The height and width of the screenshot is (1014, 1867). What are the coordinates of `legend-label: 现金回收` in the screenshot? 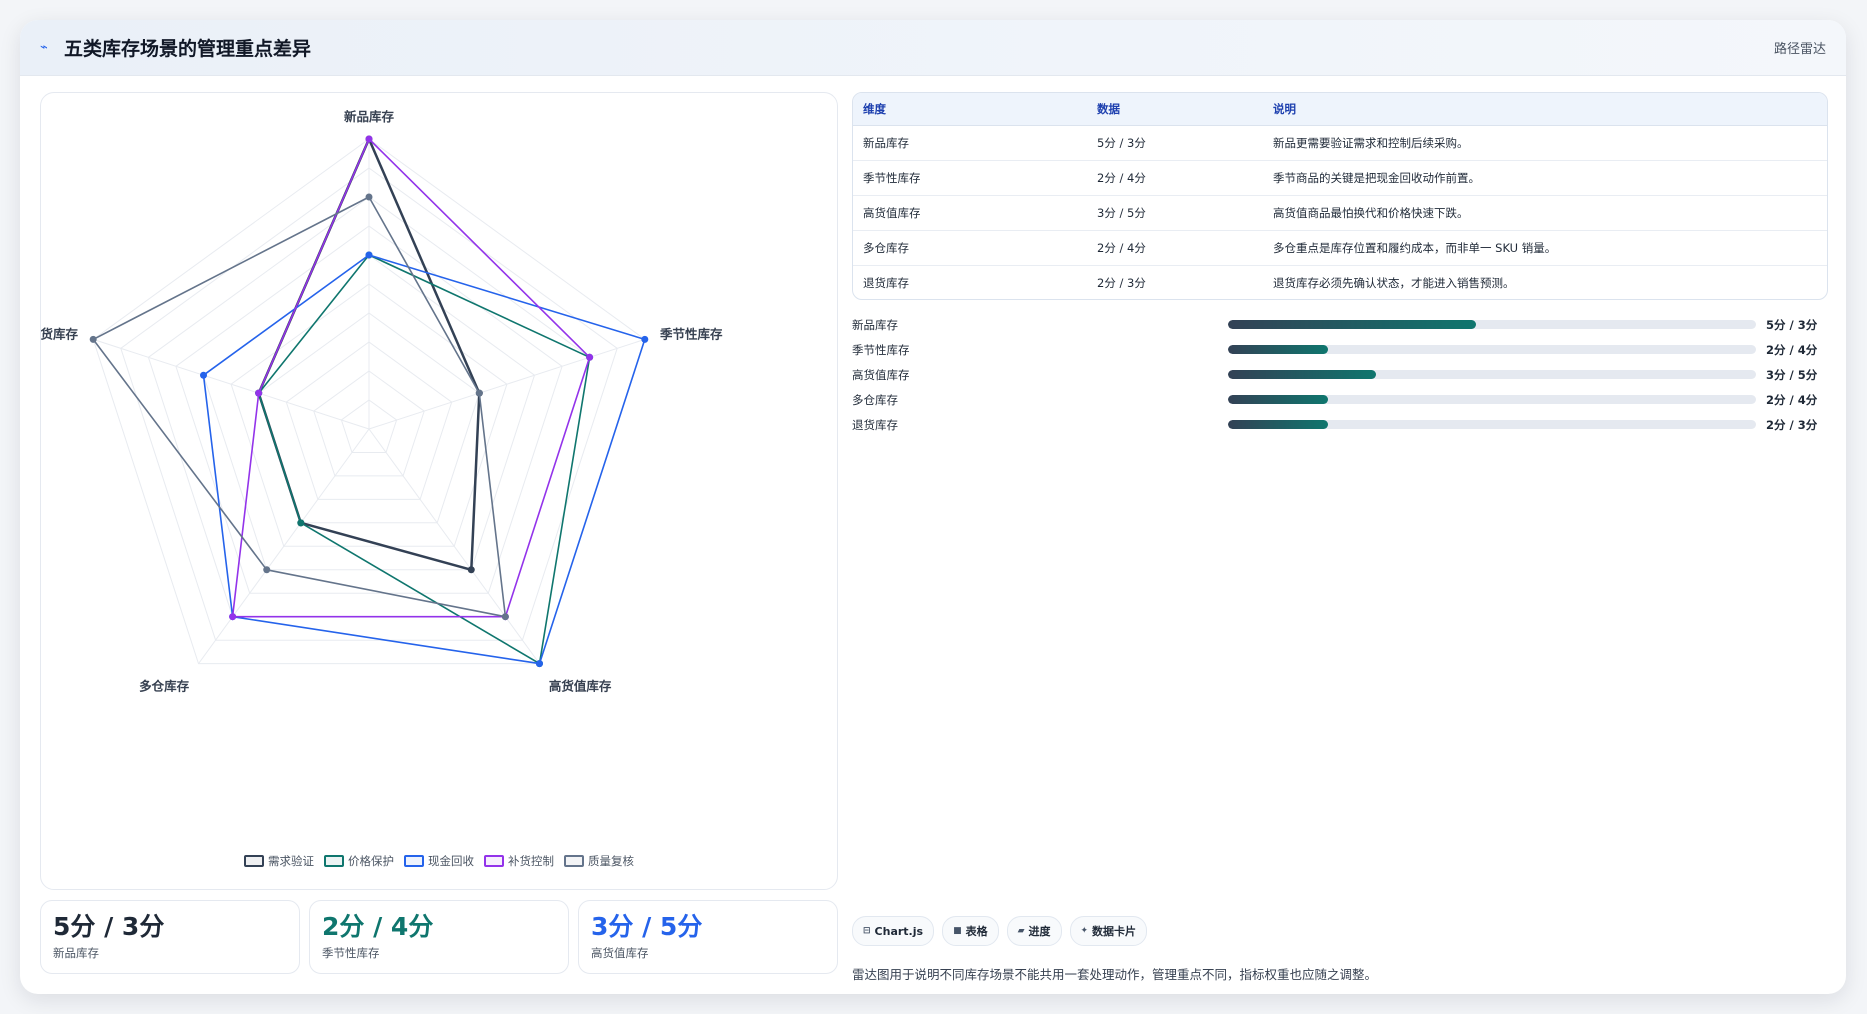 It's located at (451, 861).